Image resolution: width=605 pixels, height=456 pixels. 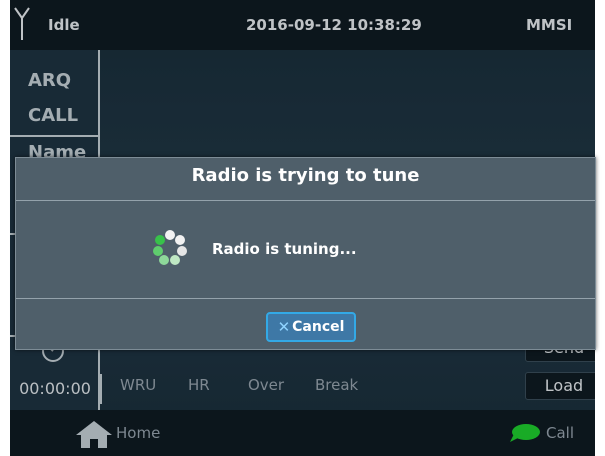 I want to click on spinner-icon, so click(x=170, y=247).